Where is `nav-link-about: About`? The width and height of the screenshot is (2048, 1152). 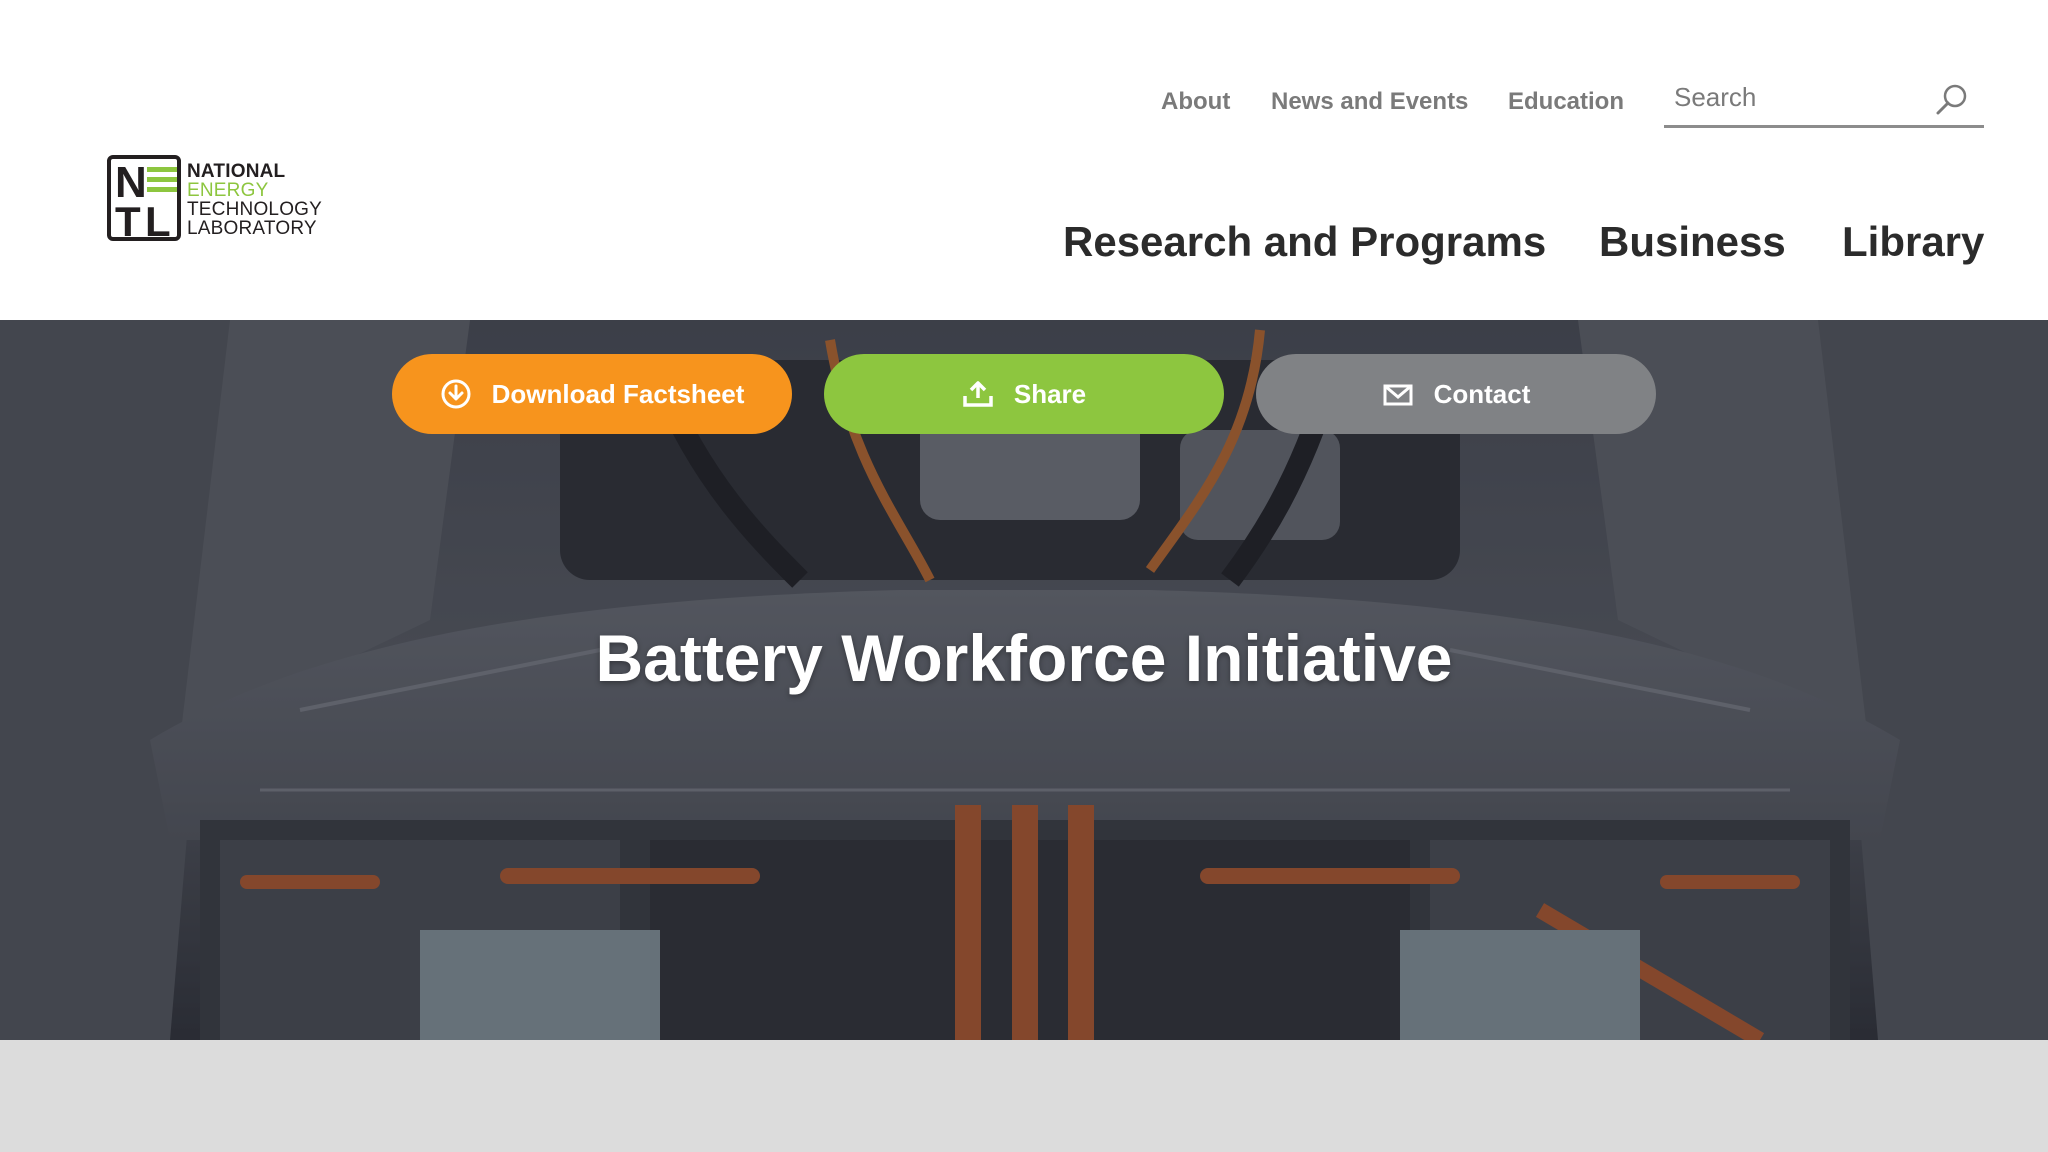 nav-link-about: About is located at coordinates (1195, 102).